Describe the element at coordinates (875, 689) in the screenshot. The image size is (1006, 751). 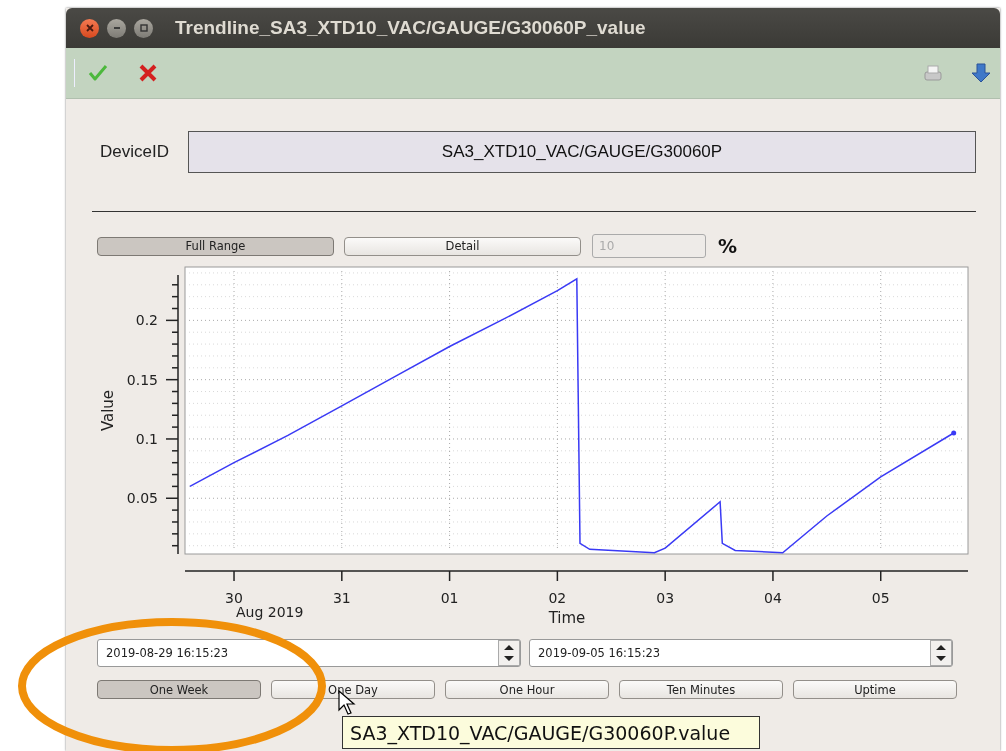
I see `period-button: Uptime` at that location.